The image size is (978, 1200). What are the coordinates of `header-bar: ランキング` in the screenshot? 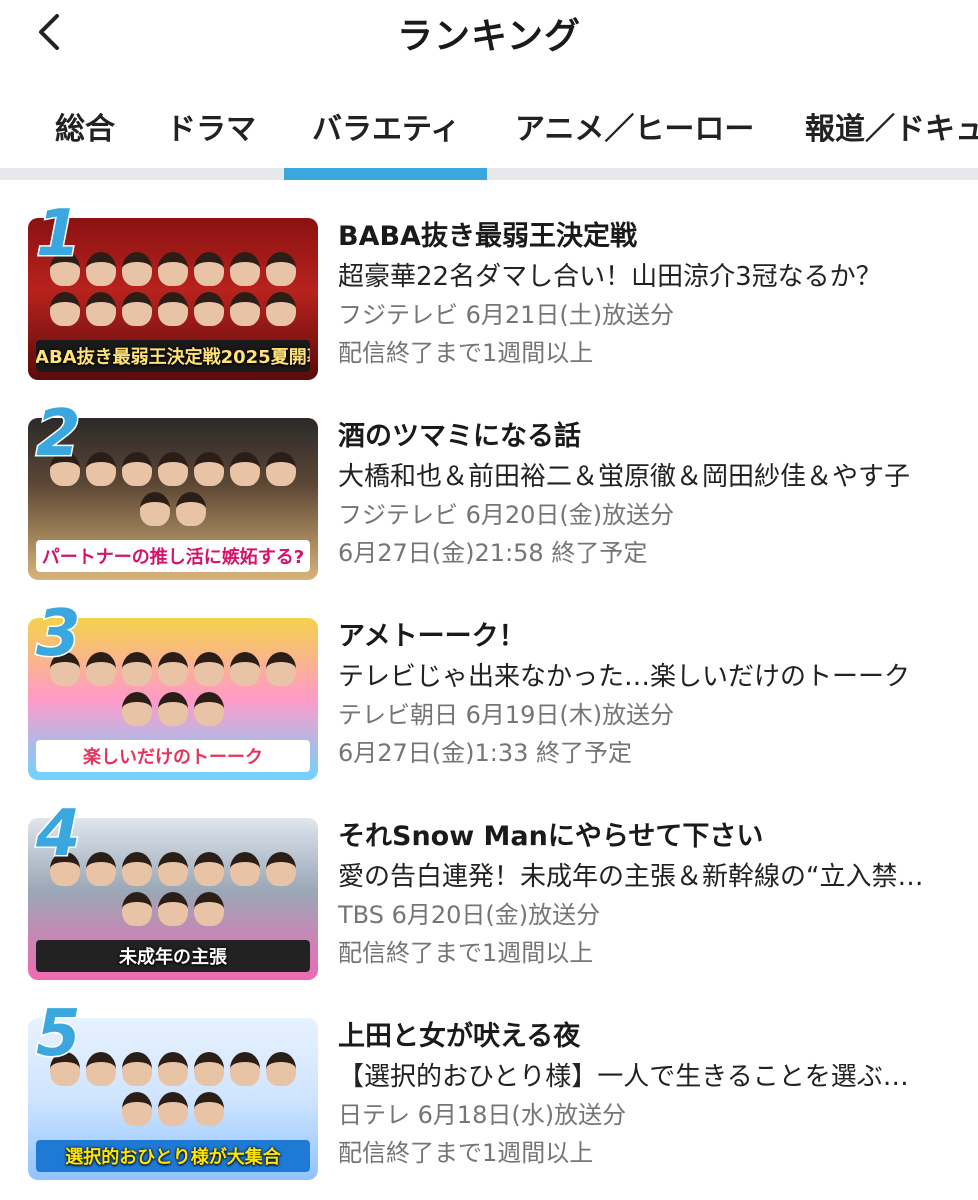 It's located at (489, 33).